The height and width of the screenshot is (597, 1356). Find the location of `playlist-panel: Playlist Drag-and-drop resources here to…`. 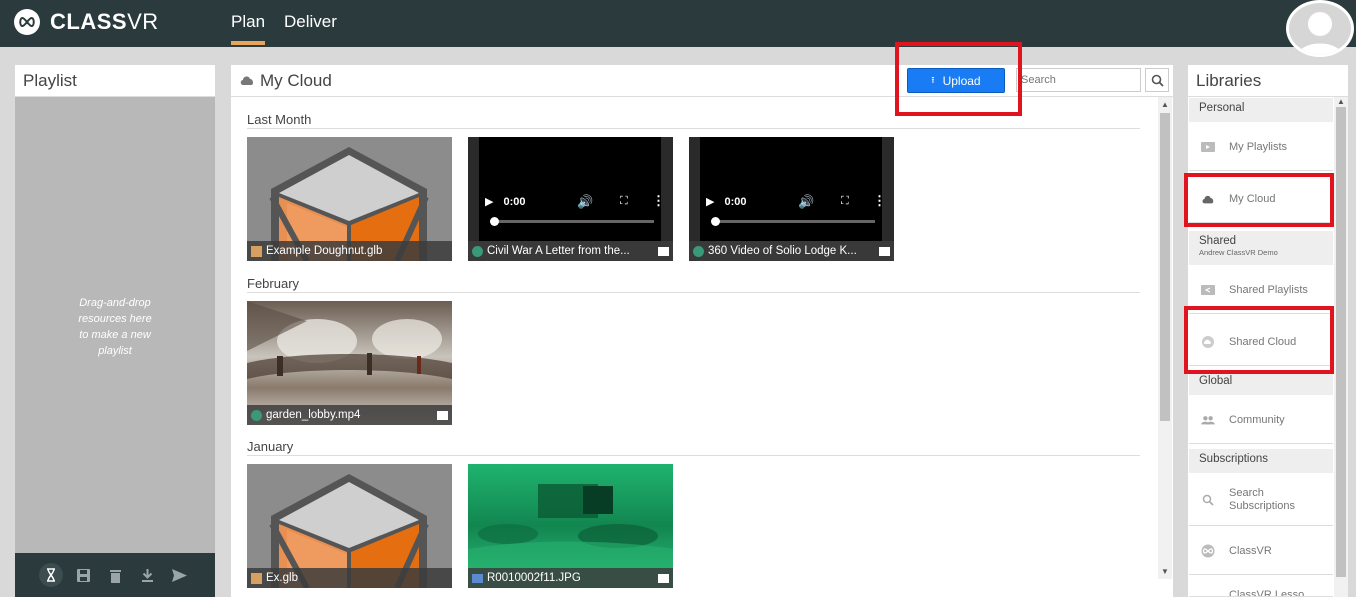

playlist-panel: Playlist Drag-and-drop resources here to… is located at coordinates (115, 331).